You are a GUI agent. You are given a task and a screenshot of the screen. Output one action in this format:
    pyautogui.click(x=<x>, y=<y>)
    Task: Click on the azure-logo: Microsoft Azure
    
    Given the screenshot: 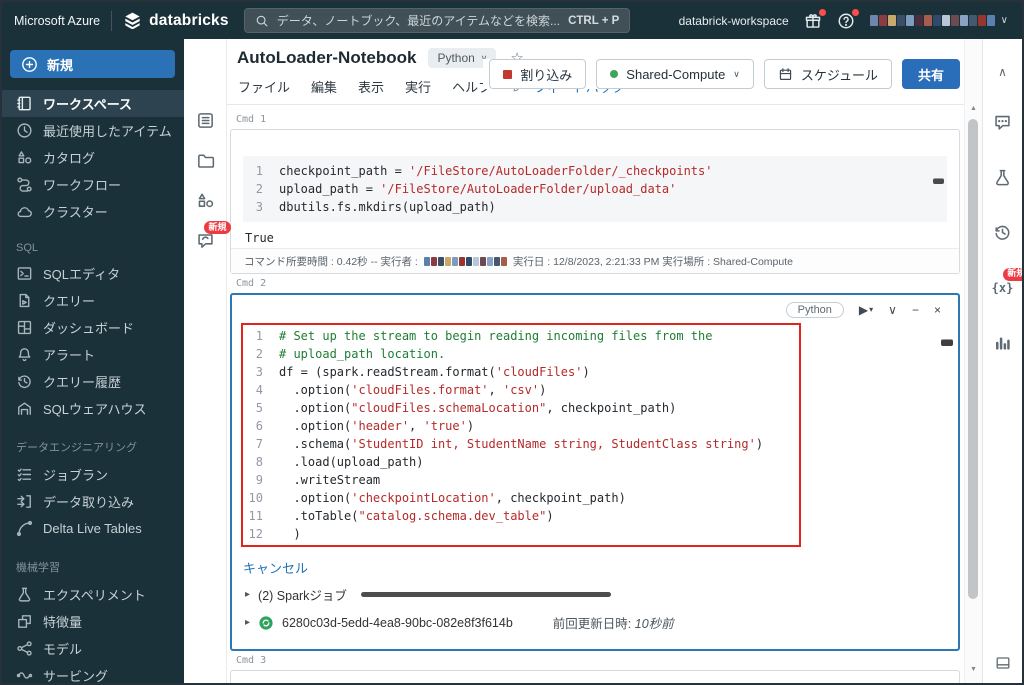 What is the action you would take?
    pyautogui.click(x=57, y=21)
    